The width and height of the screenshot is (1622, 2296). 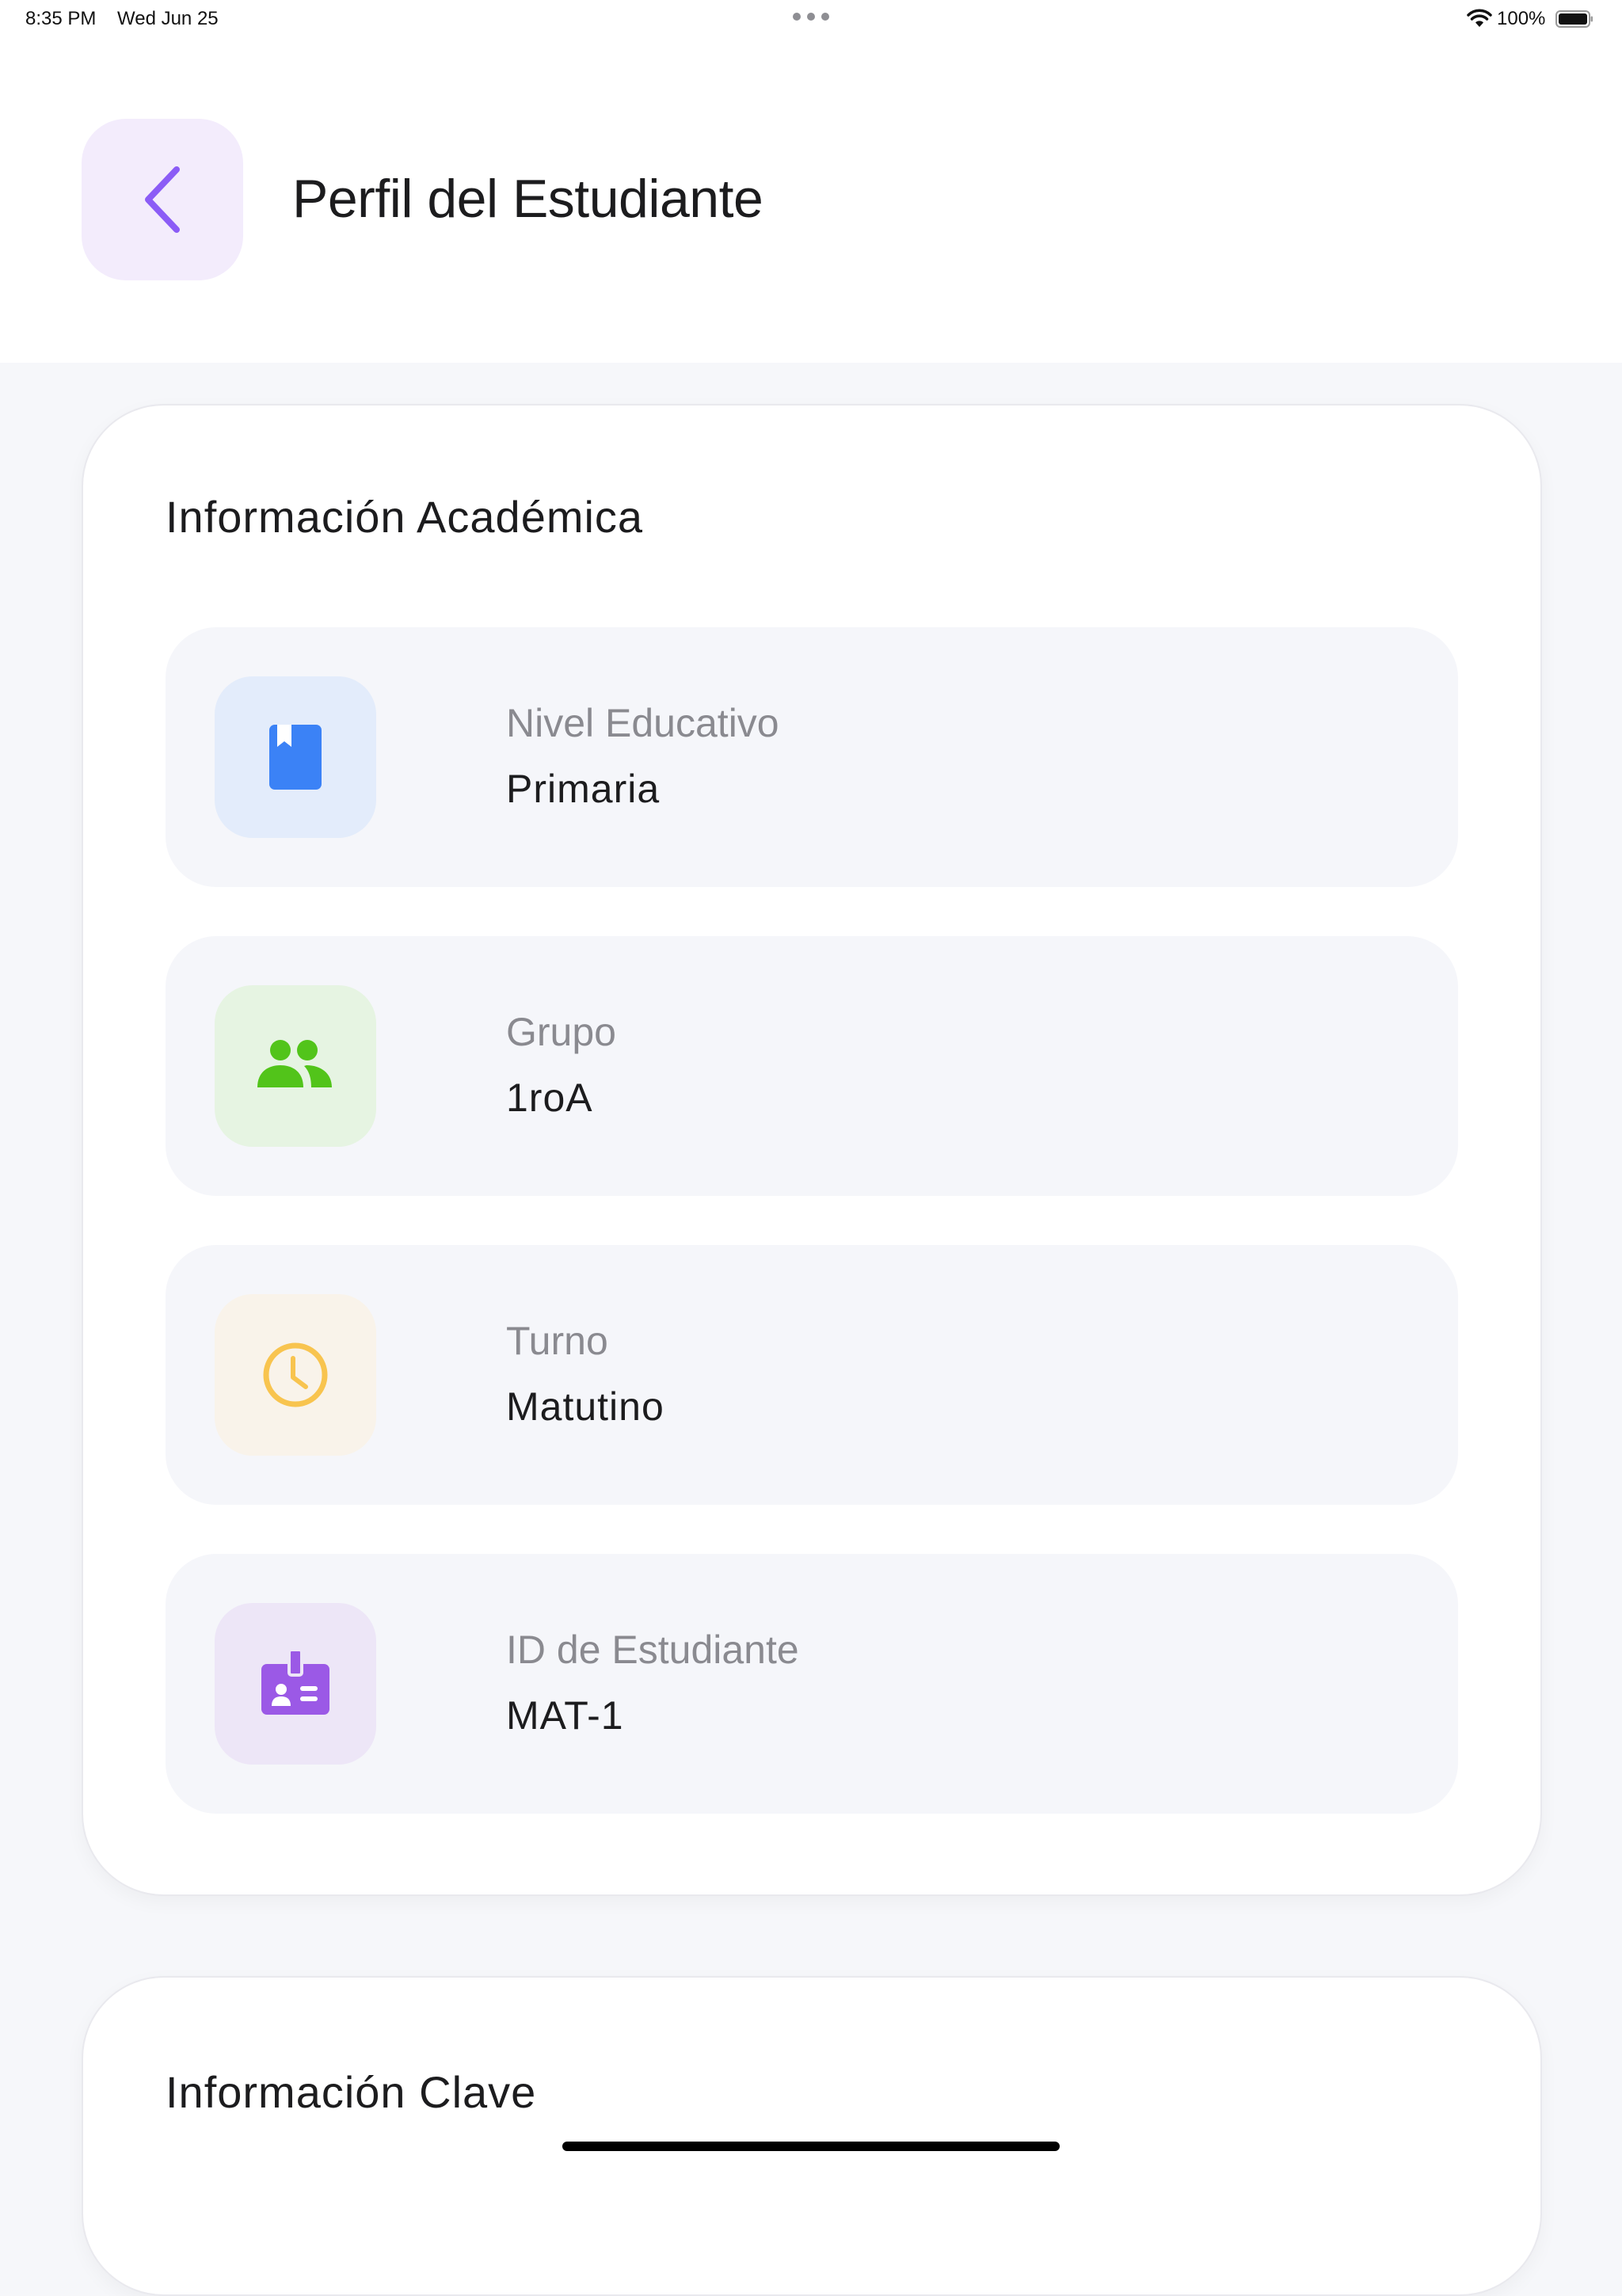 I want to click on info-row-turno: Turno Matutino, so click(x=812, y=1375).